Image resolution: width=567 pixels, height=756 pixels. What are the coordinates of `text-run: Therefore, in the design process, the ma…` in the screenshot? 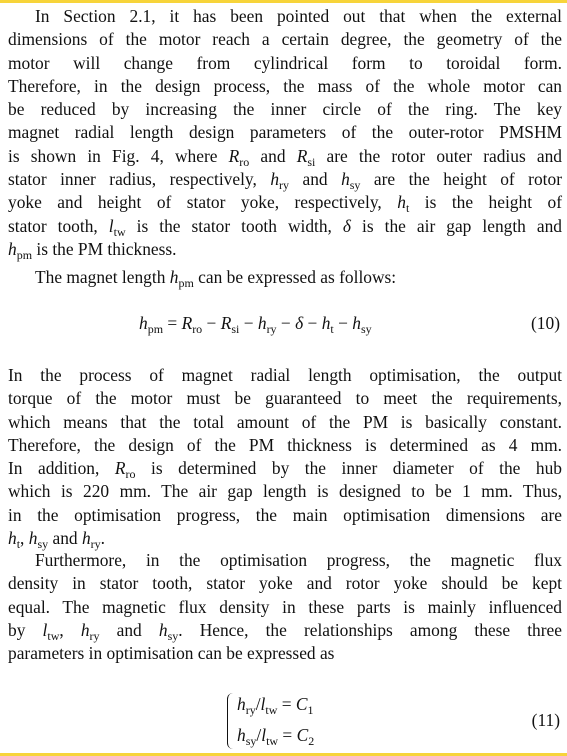 It's located at (285, 85).